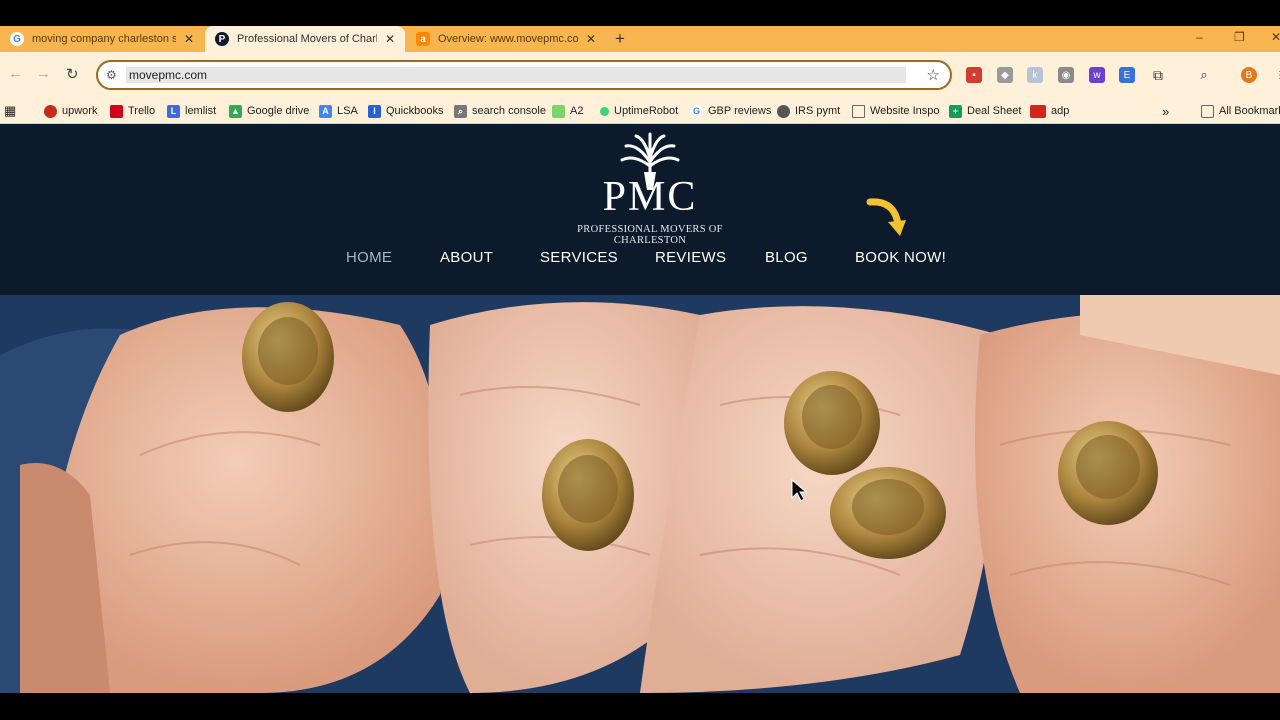  Describe the element at coordinates (222, 39) in the screenshot. I see `pmc-icon: P` at that location.